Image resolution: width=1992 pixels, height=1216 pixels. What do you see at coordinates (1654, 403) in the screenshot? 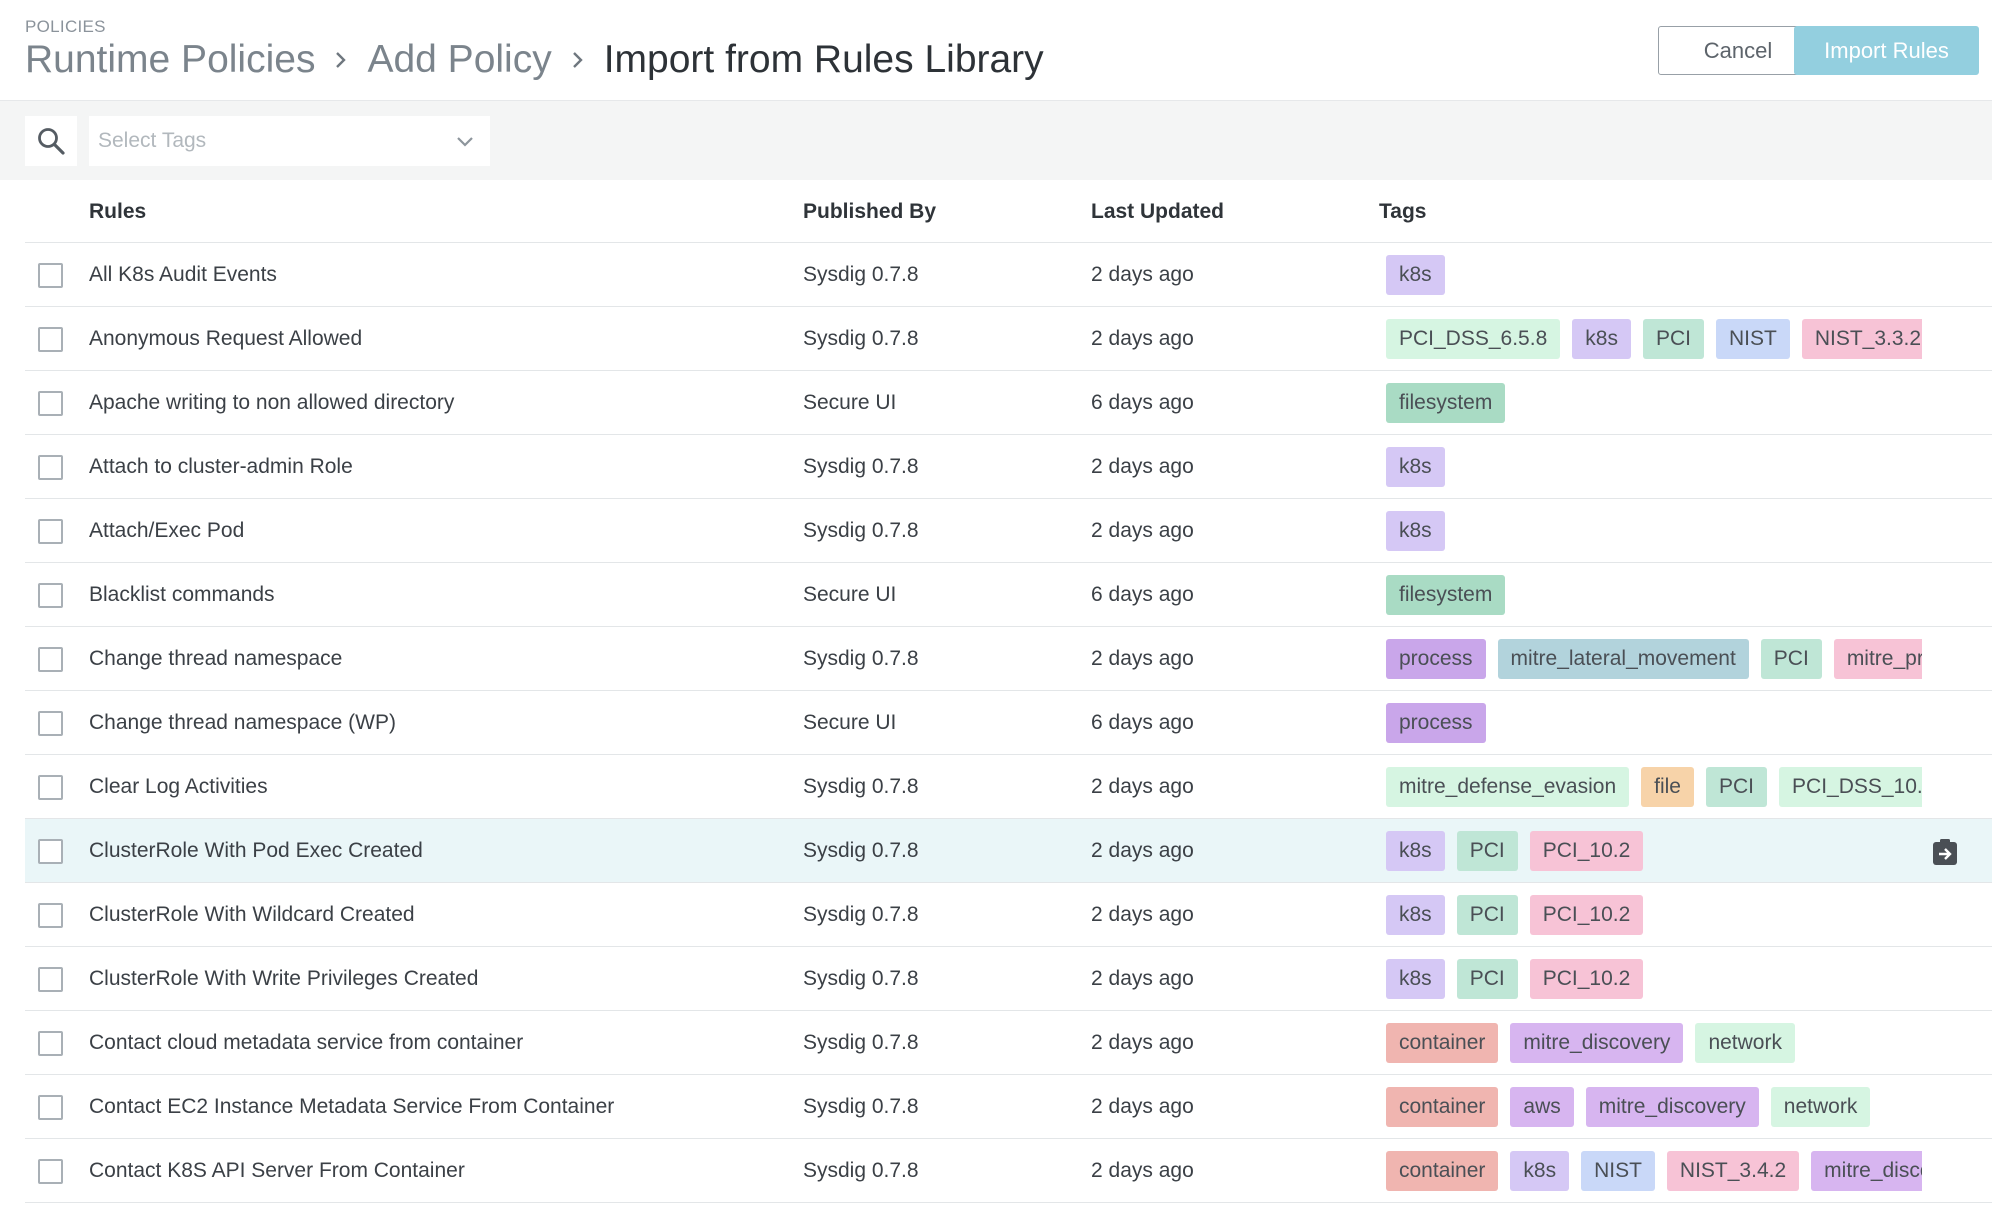
I see `row-tags: filesystem` at bounding box center [1654, 403].